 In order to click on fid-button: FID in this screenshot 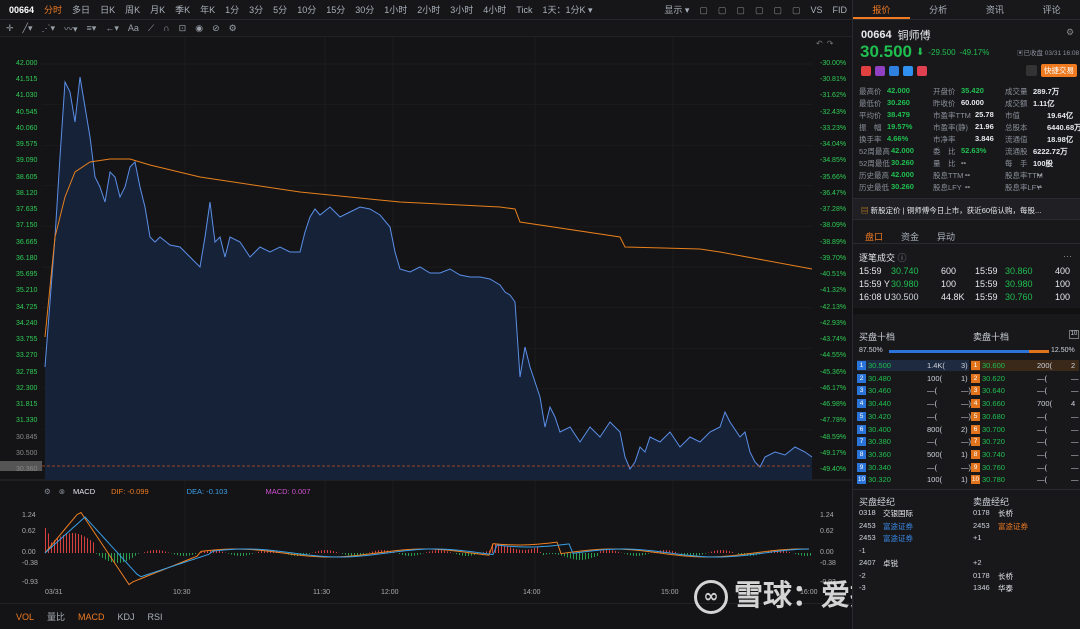, I will do `click(840, 10)`.